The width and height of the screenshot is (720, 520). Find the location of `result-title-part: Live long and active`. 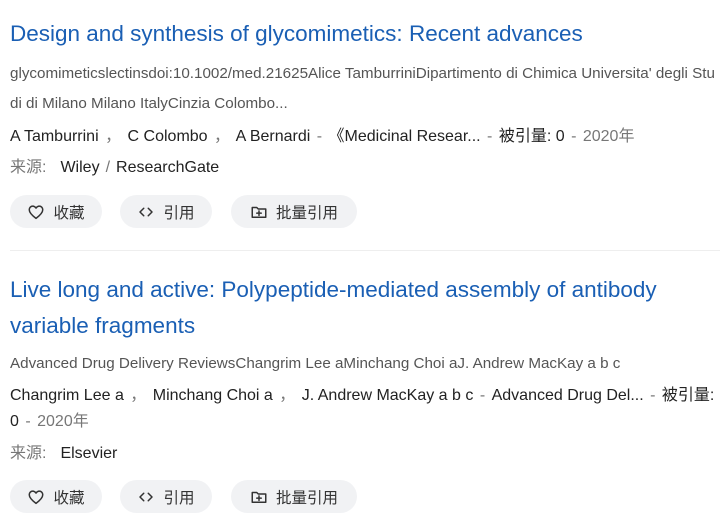

result-title-part: Live long and active is located at coordinates (109, 289).